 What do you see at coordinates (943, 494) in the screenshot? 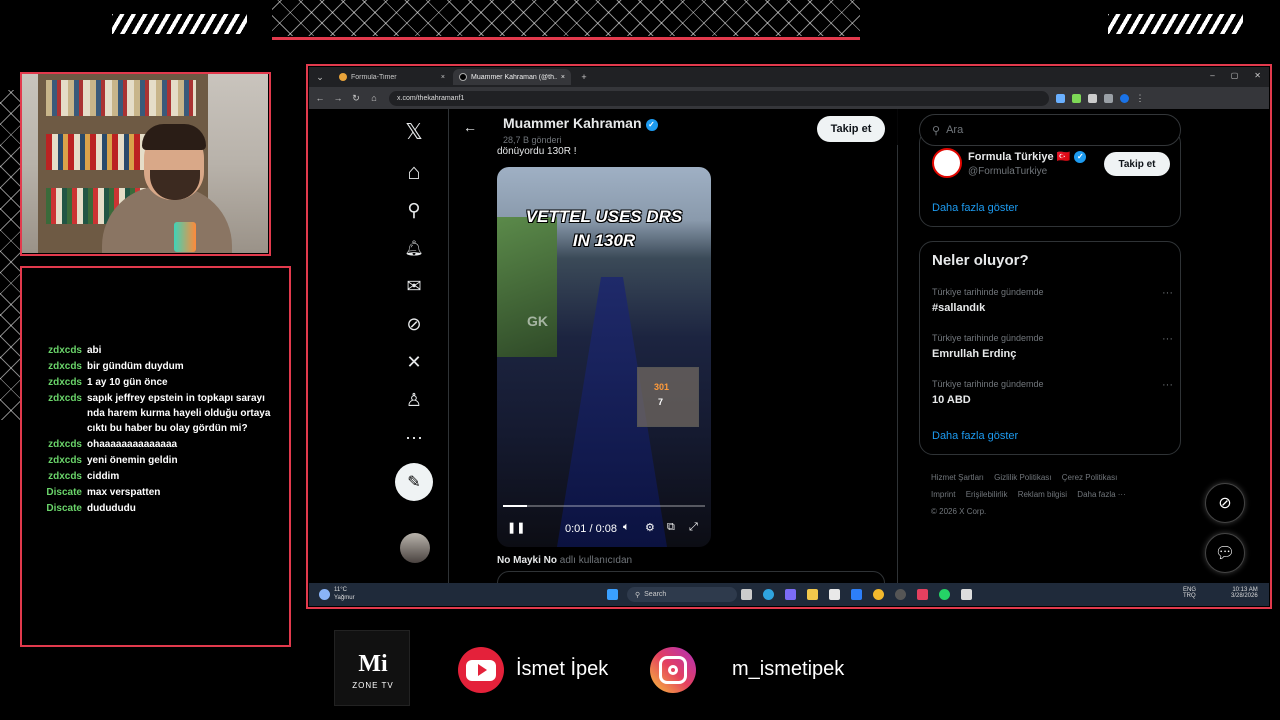
I see `footer-link: Imprint` at bounding box center [943, 494].